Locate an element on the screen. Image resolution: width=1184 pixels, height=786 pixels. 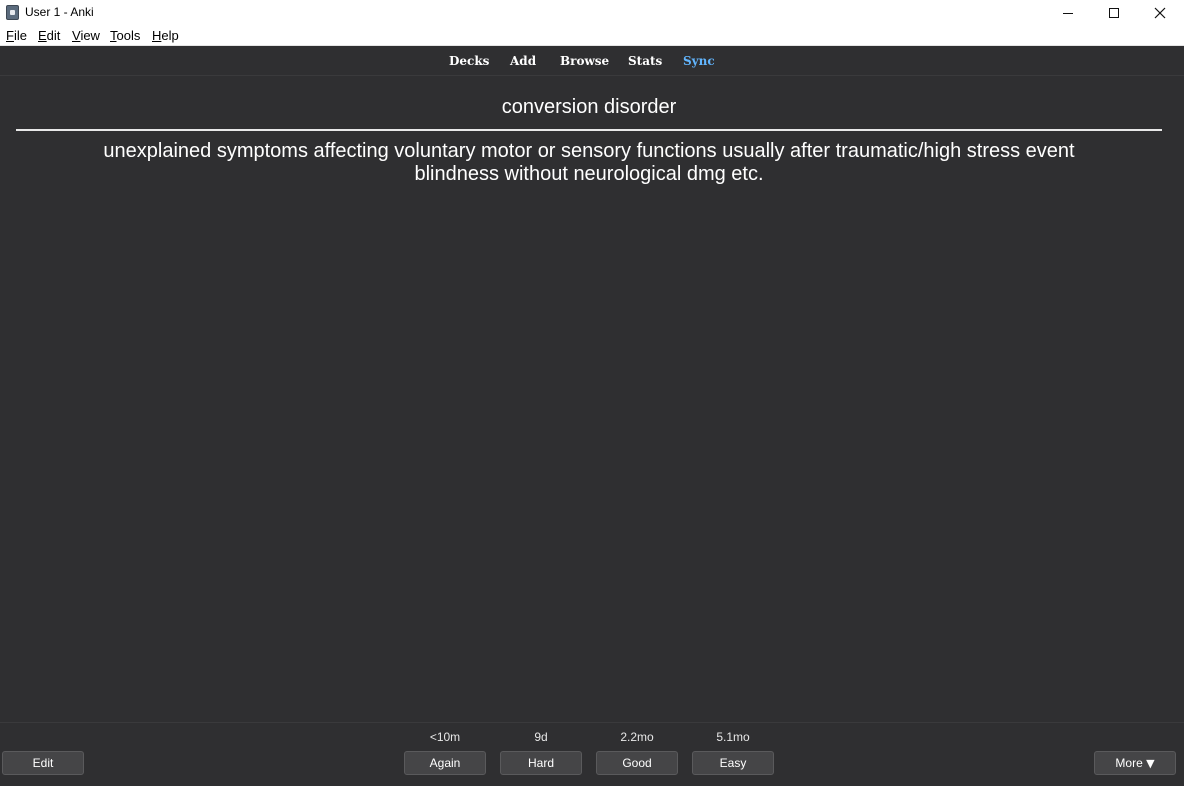
interval-good: 2.2mo is located at coordinates (637, 737).